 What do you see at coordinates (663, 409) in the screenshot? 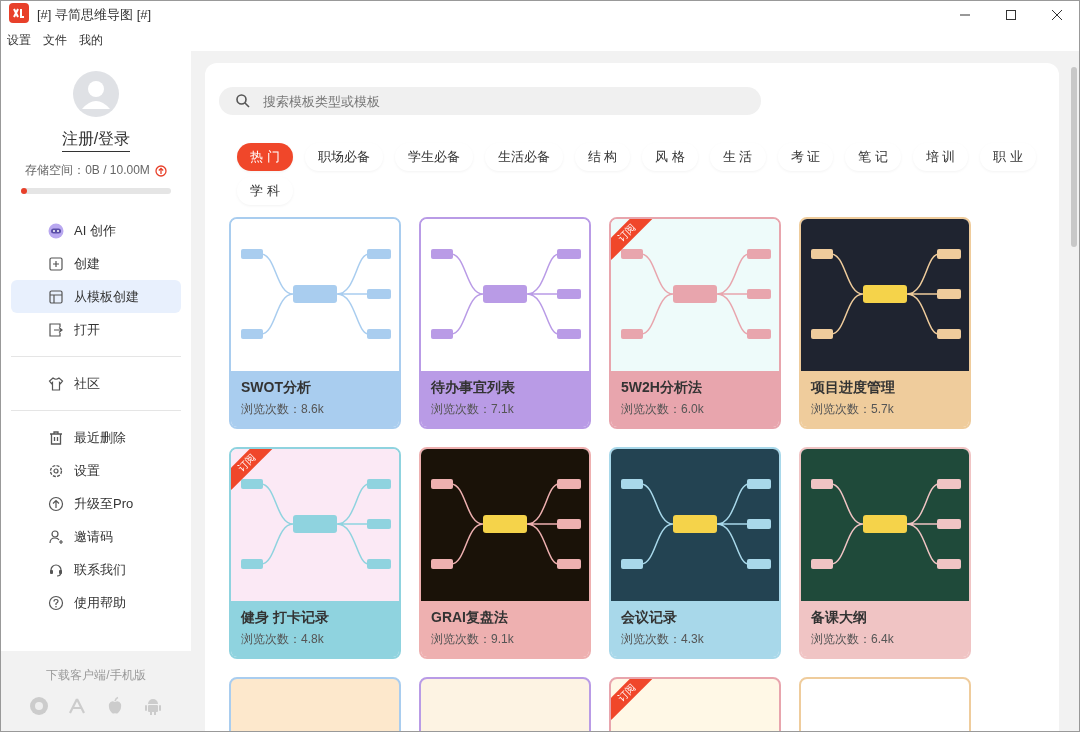
I see `view-count: 浏览次数：6.0k` at bounding box center [663, 409].